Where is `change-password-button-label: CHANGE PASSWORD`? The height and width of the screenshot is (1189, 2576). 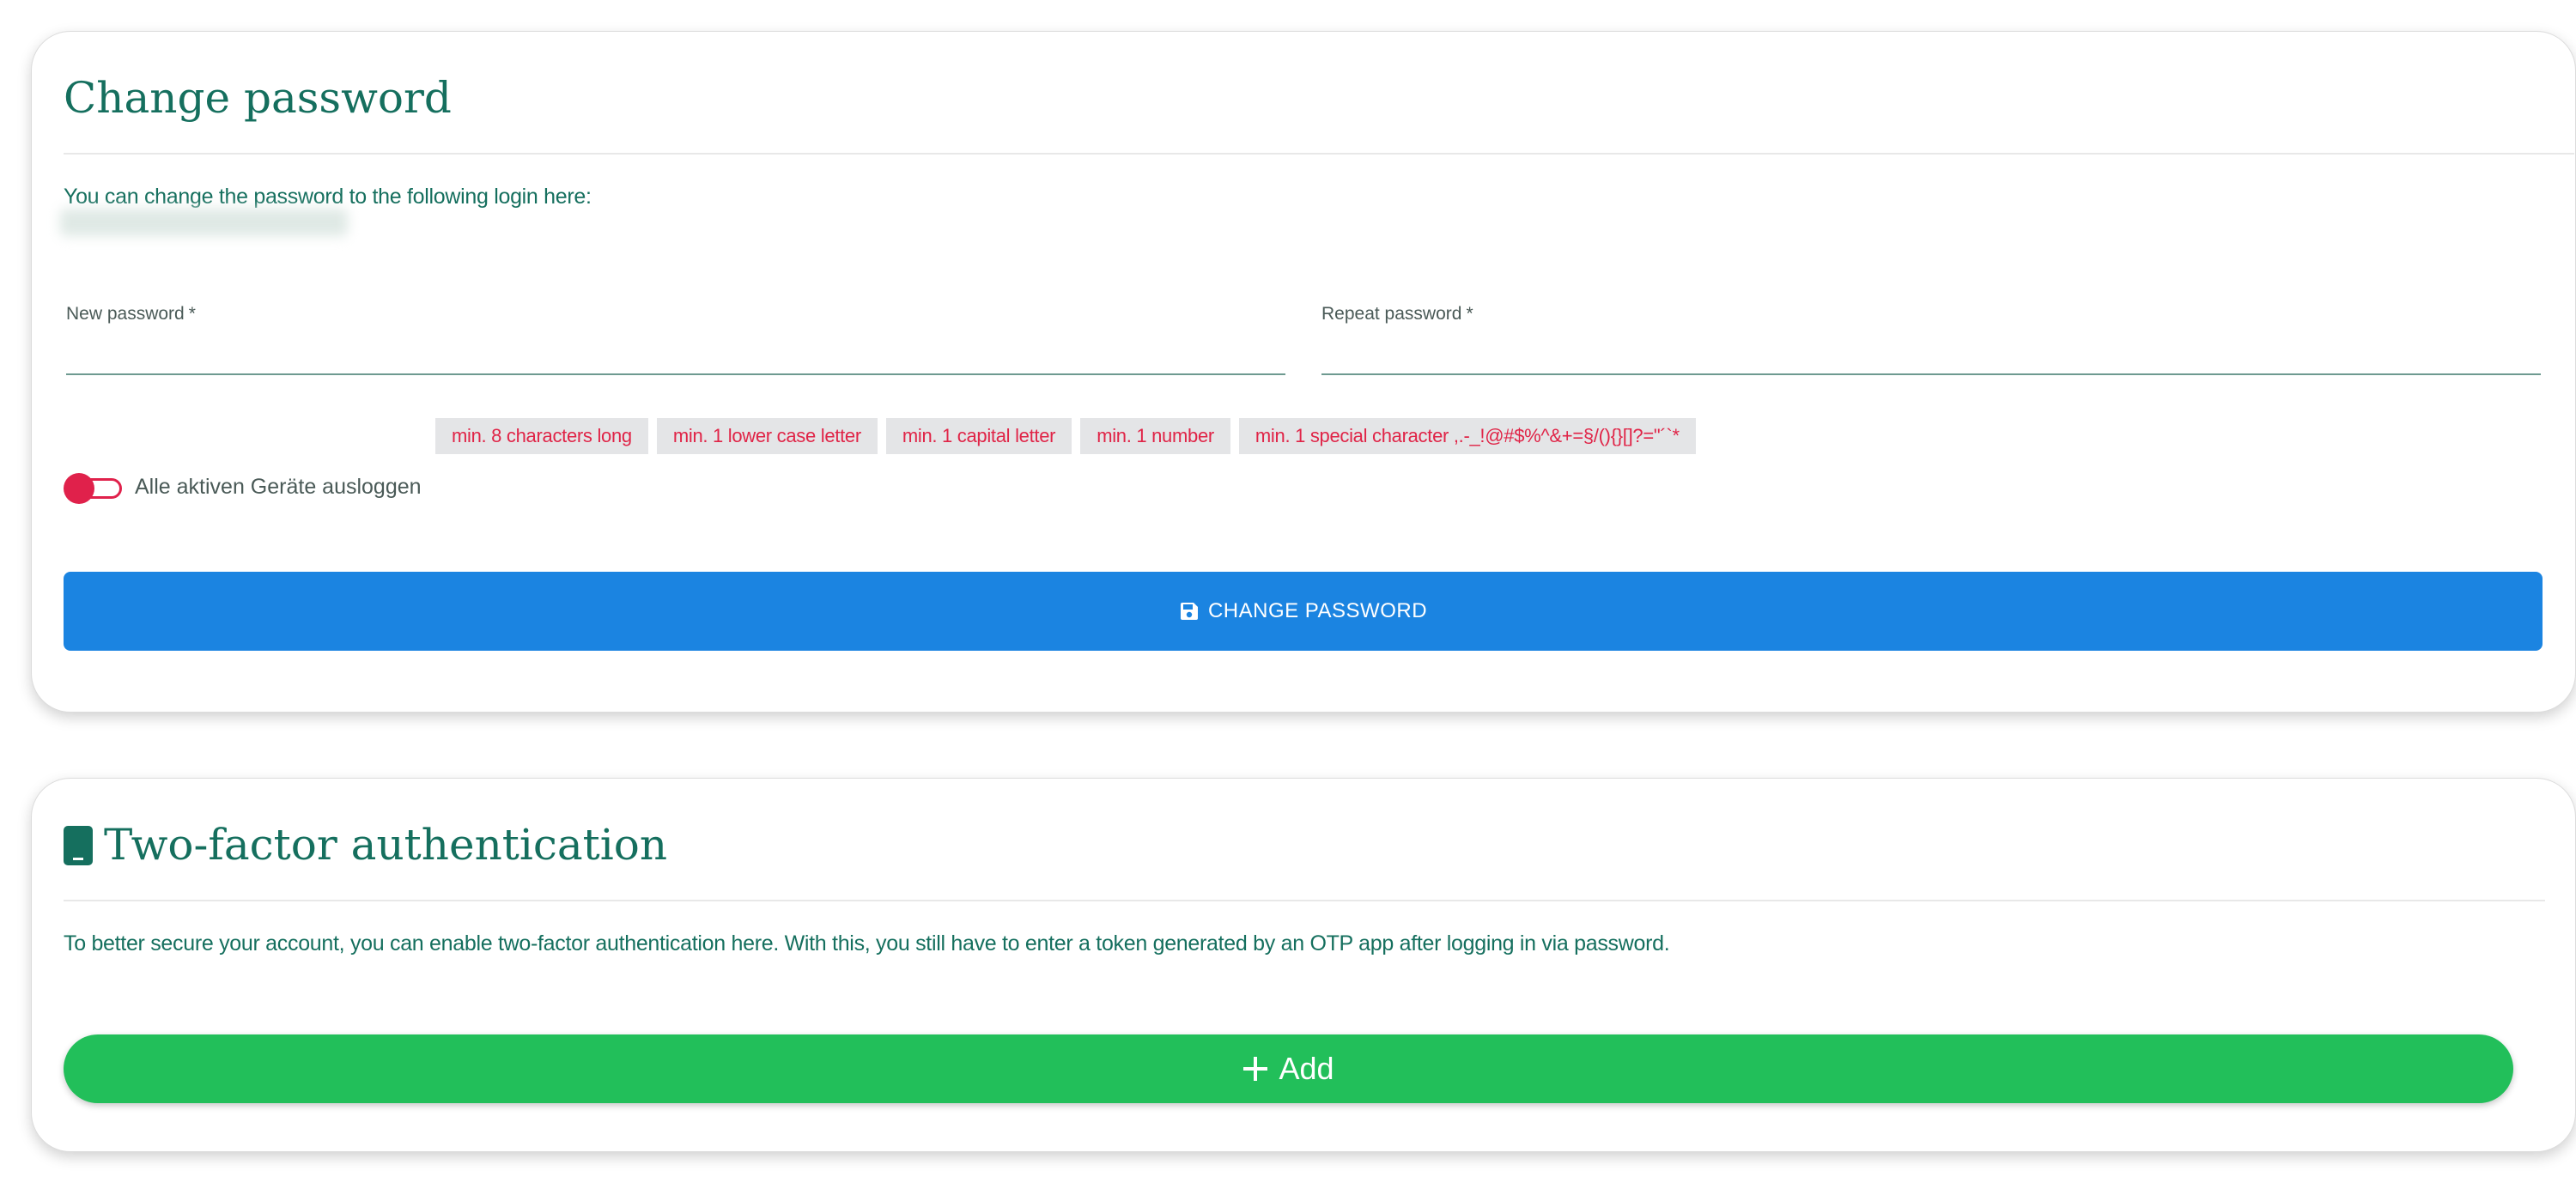 change-password-button-label: CHANGE PASSWORD is located at coordinates (1317, 610).